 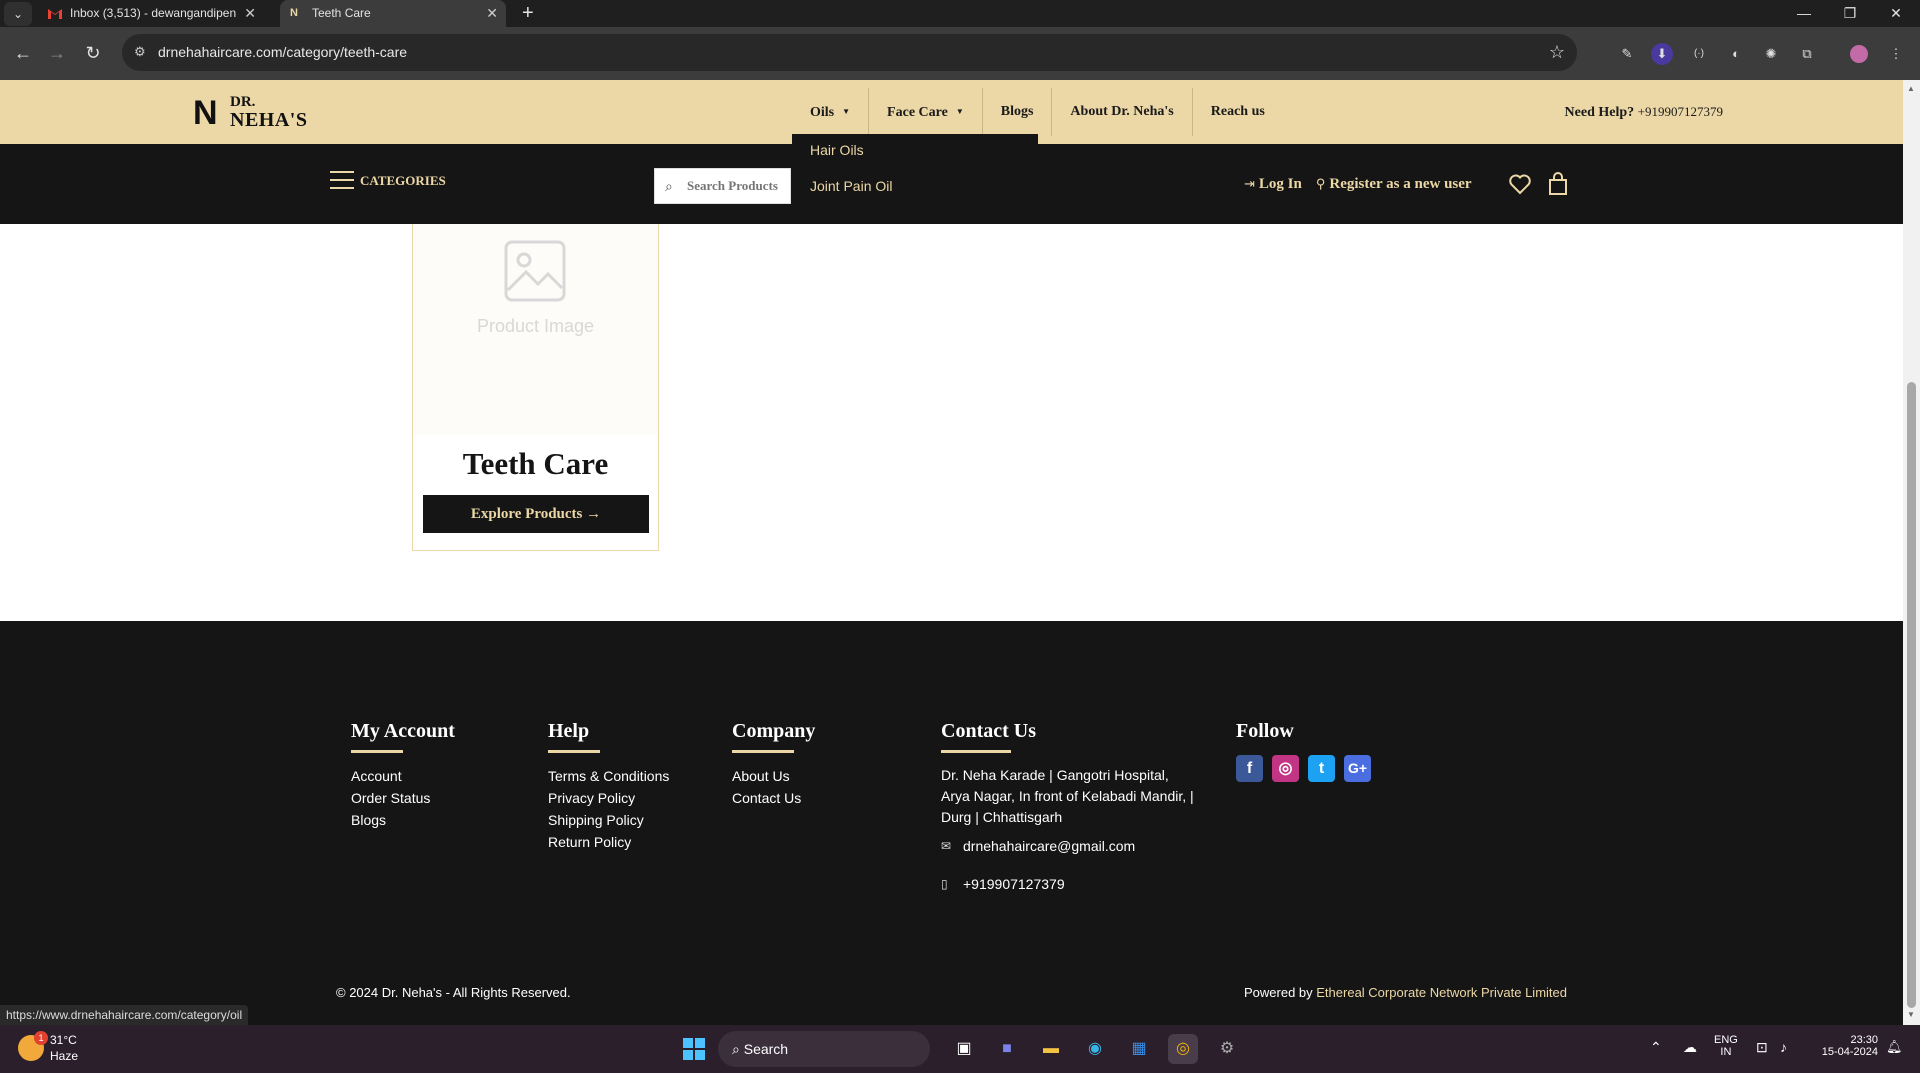 I want to click on browser-menu-icon: ⋮, so click(x=1896, y=54).